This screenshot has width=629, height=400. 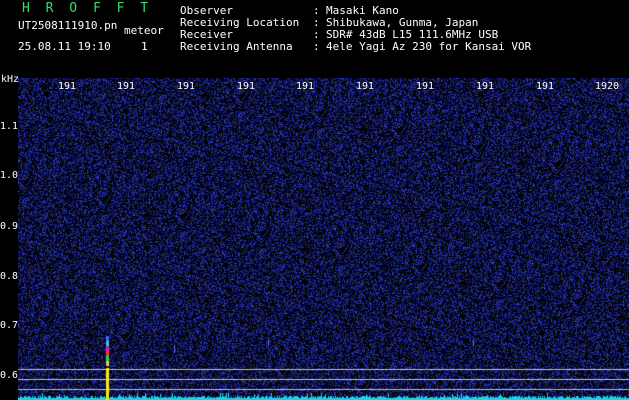 What do you see at coordinates (87, 8) in the screenshot?
I see `app-brand: H R O F F T` at bounding box center [87, 8].